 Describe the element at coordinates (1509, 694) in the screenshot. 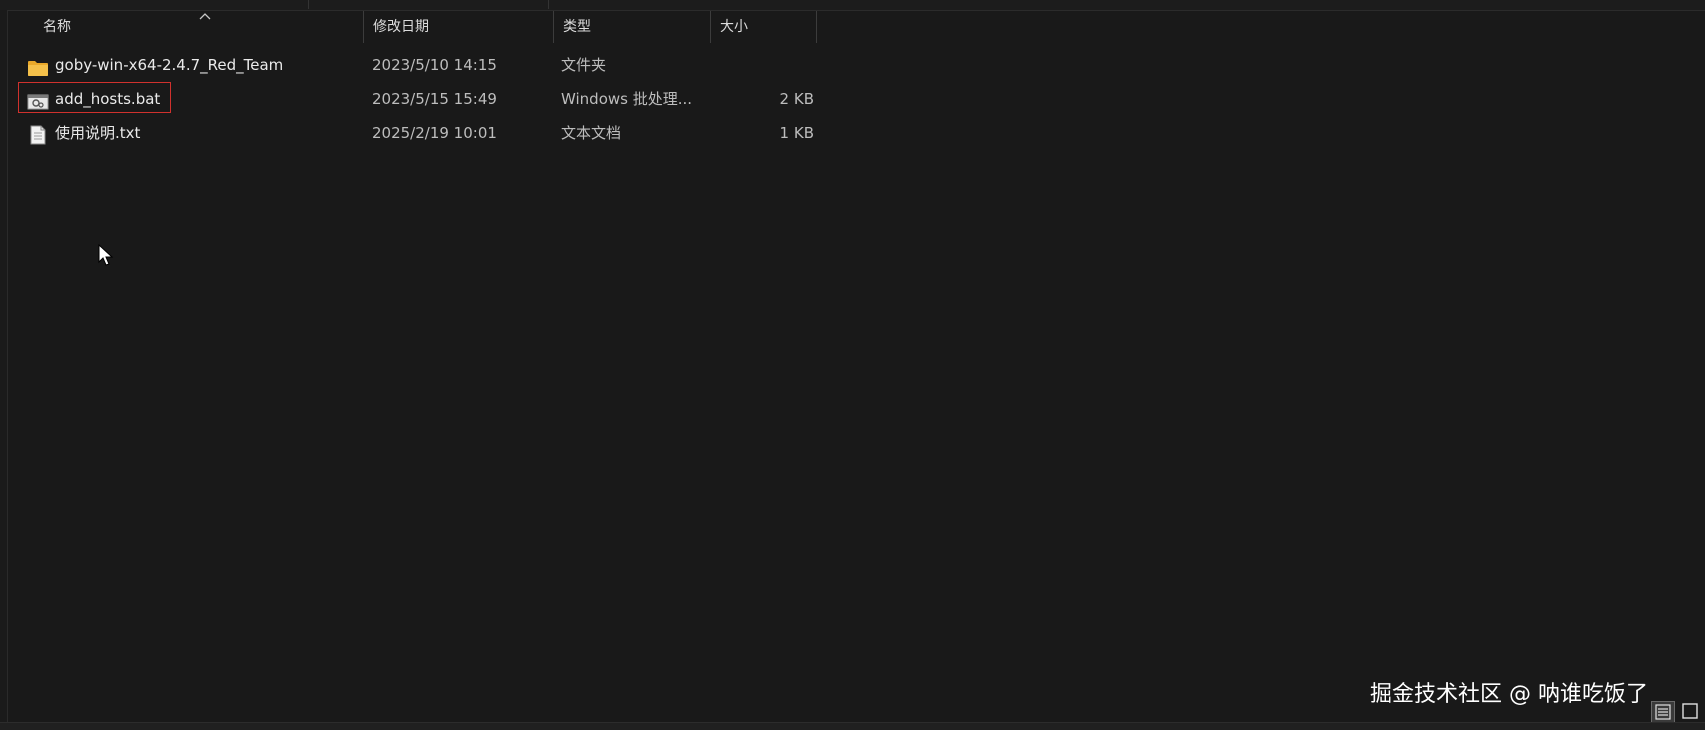

I see `watermark-text: 掘金技术社区 @ 呐谁吃饭了` at that location.